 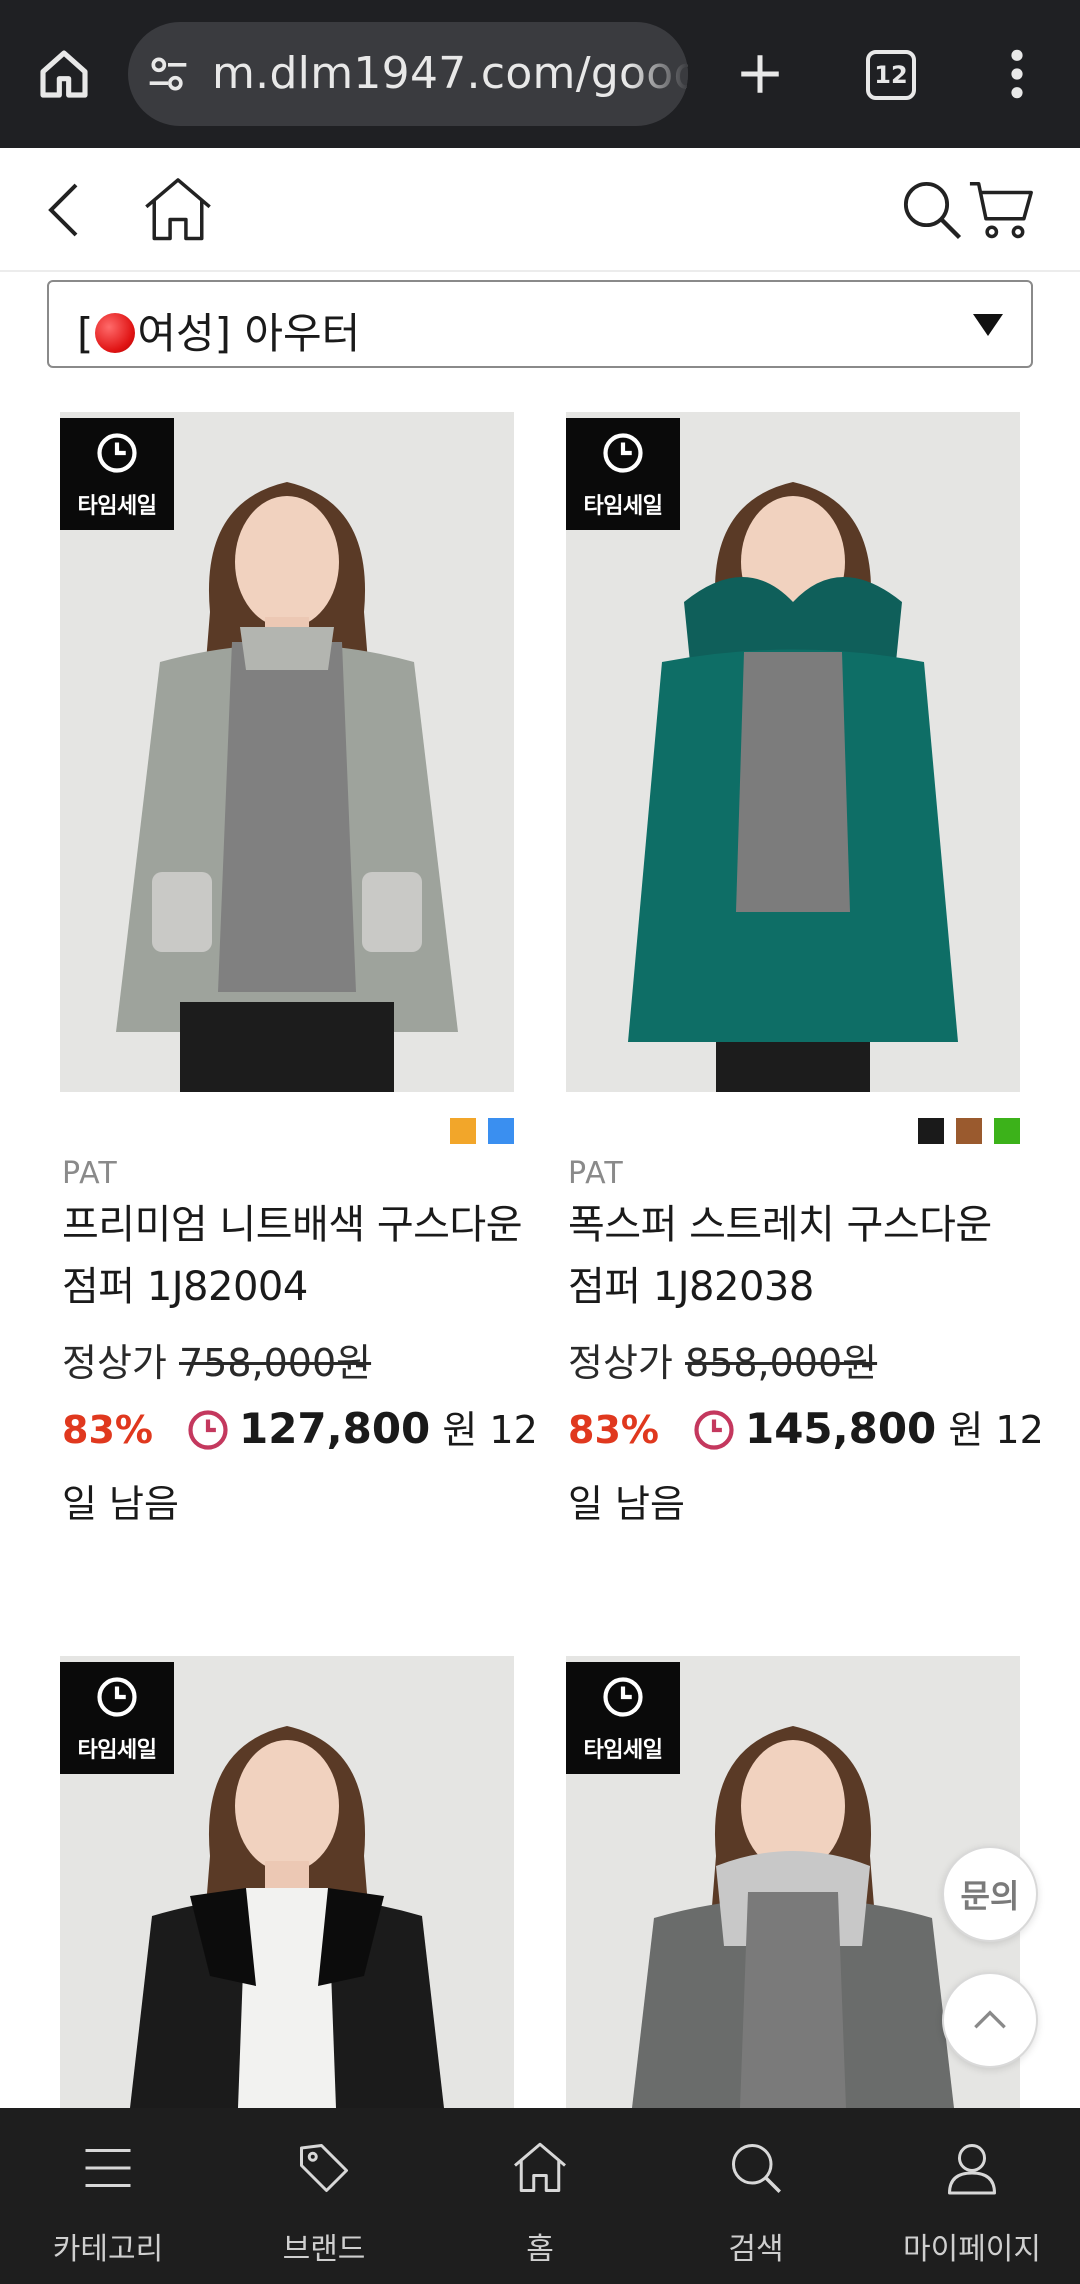 I want to click on regular-price-value: 758,000원, so click(x=275, y=1363).